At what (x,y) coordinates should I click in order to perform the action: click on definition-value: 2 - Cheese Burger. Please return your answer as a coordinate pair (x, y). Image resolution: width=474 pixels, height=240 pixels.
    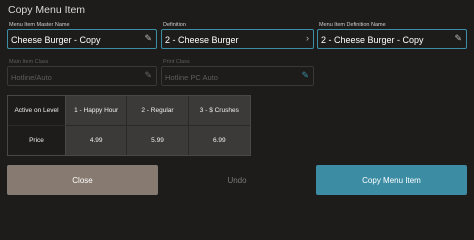
    Looking at the image, I should click on (202, 40).